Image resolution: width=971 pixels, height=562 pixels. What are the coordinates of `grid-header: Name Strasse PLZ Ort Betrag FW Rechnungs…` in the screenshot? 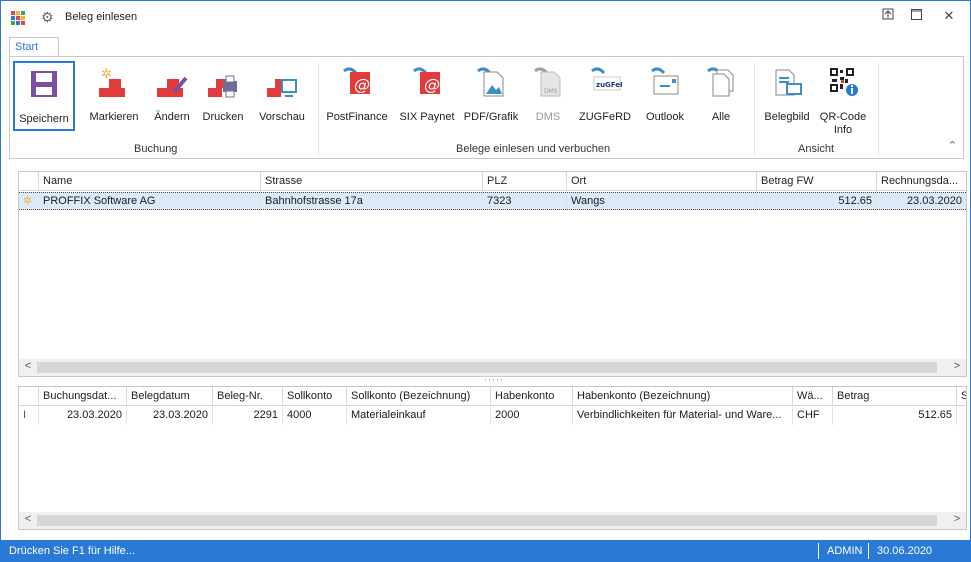 It's located at (492, 181).